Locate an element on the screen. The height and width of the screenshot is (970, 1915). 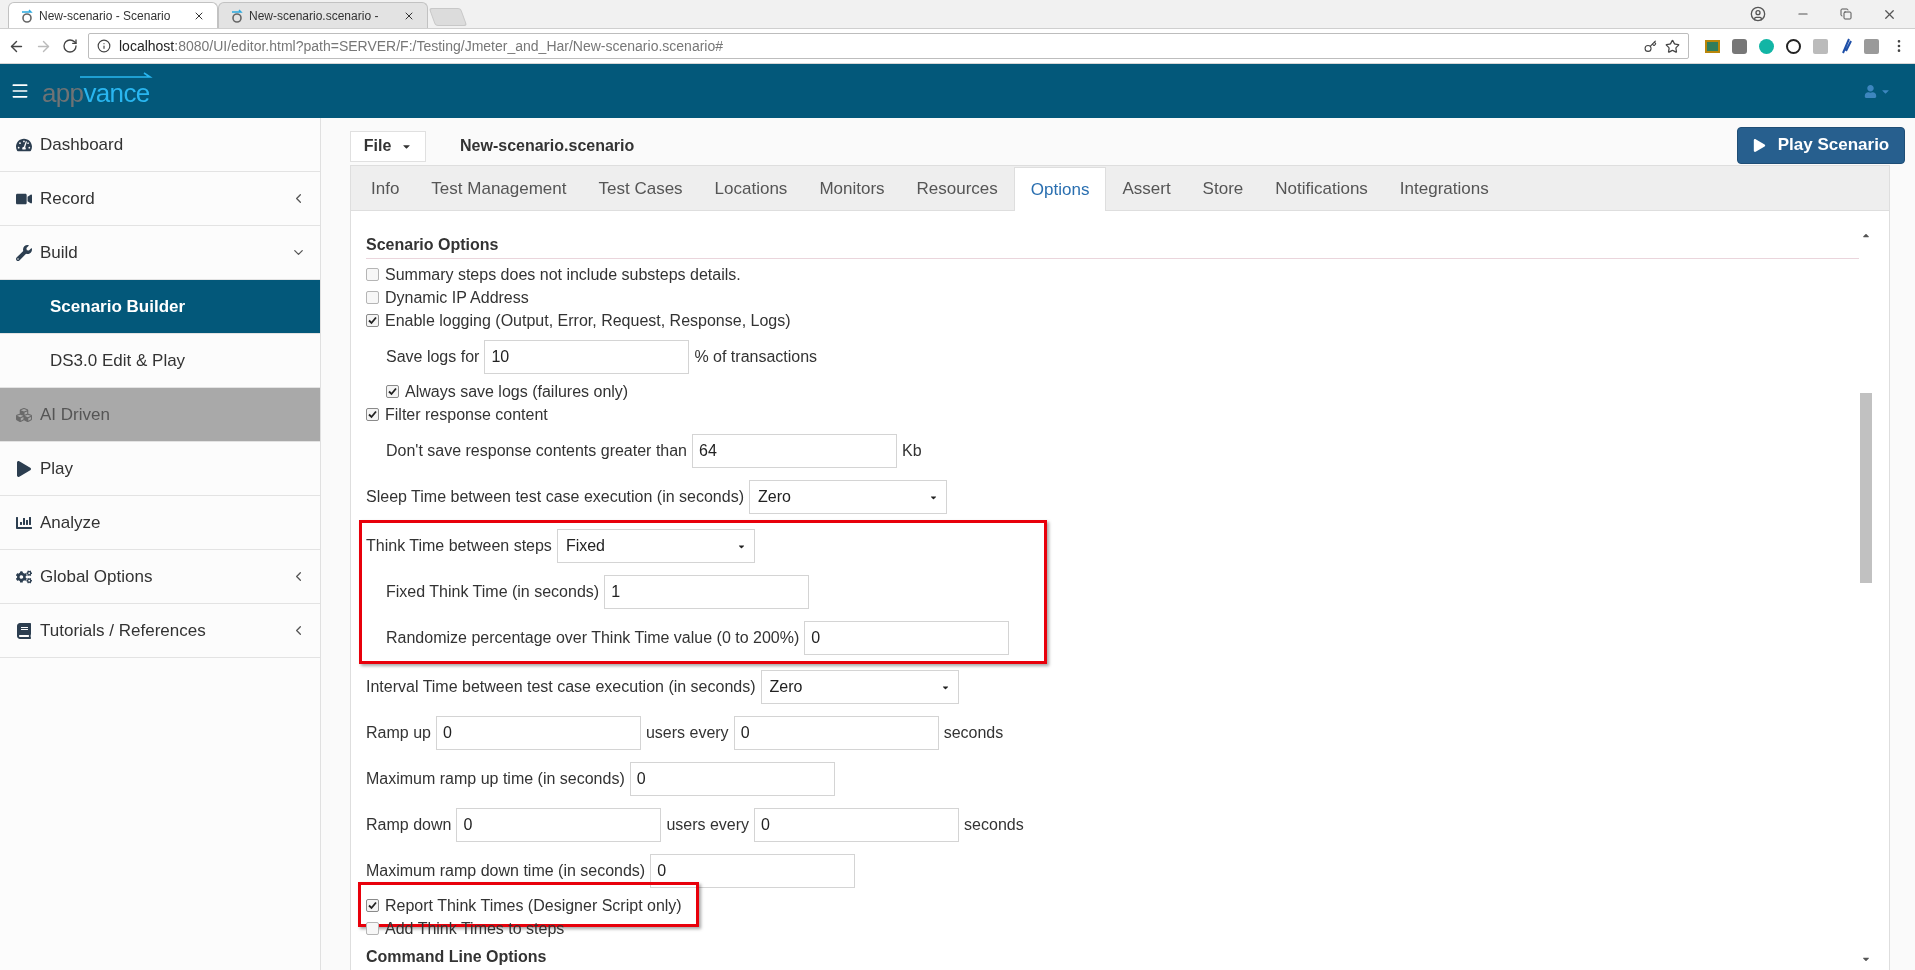
field-label: Save logs for is located at coordinates (433, 357).